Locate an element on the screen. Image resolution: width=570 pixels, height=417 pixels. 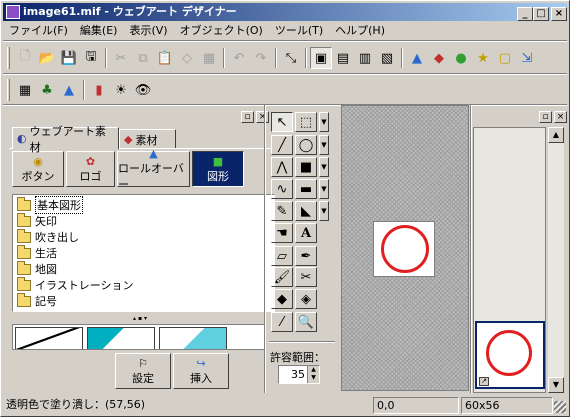
menu-tools: ツール(T) is located at coordinates (299, 31).